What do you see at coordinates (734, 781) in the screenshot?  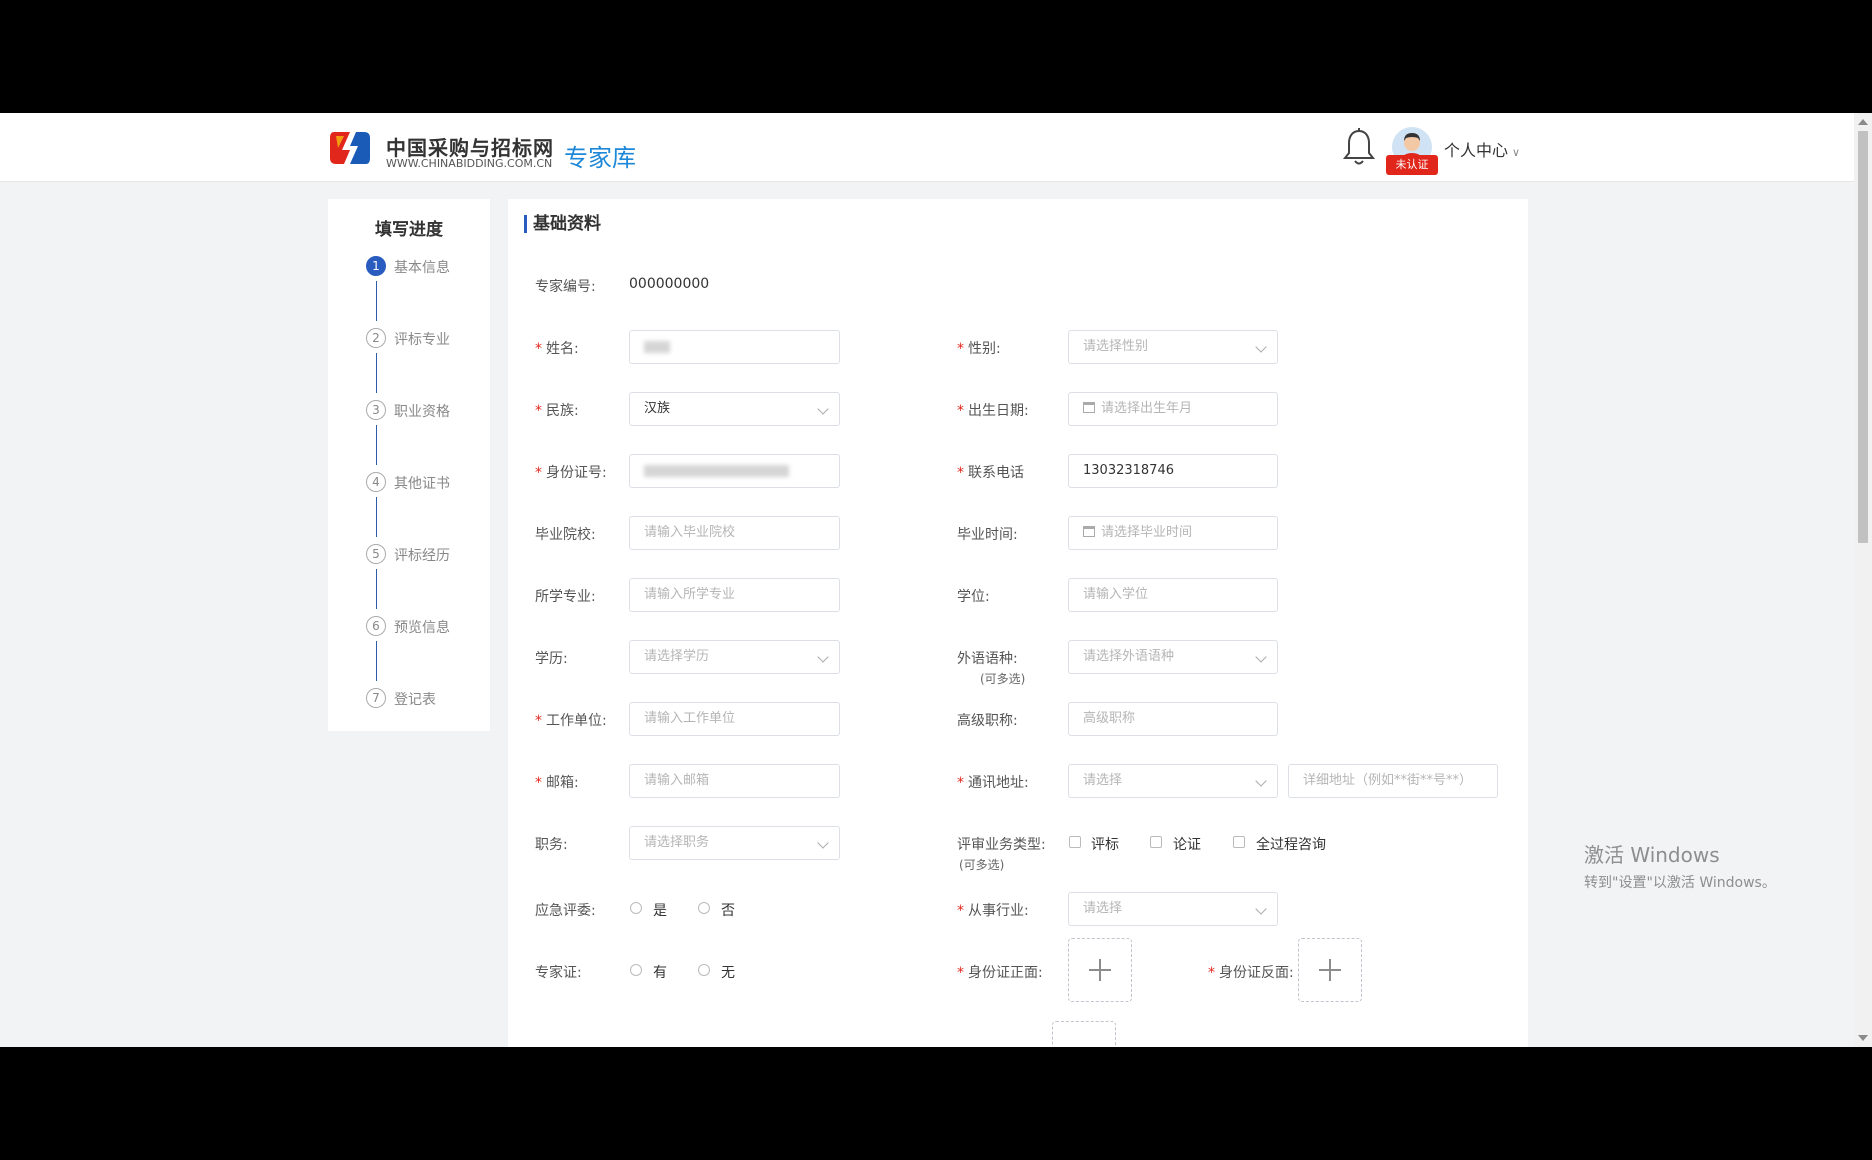 I see `email-input: 请输入邮箱` at bounding box center [734, 781].